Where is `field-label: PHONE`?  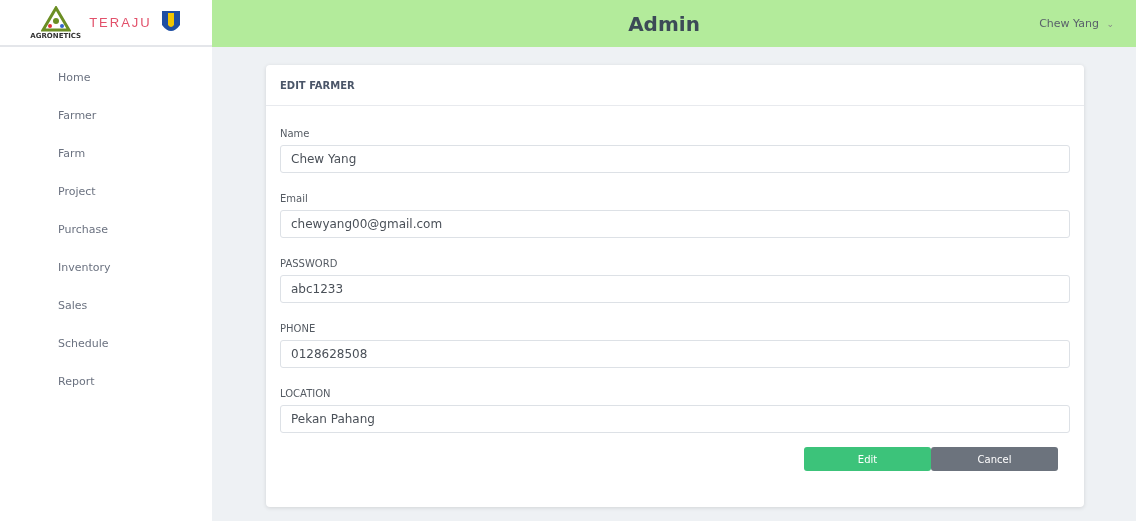
field-label: PHONE is located at coordinates (298, 328).